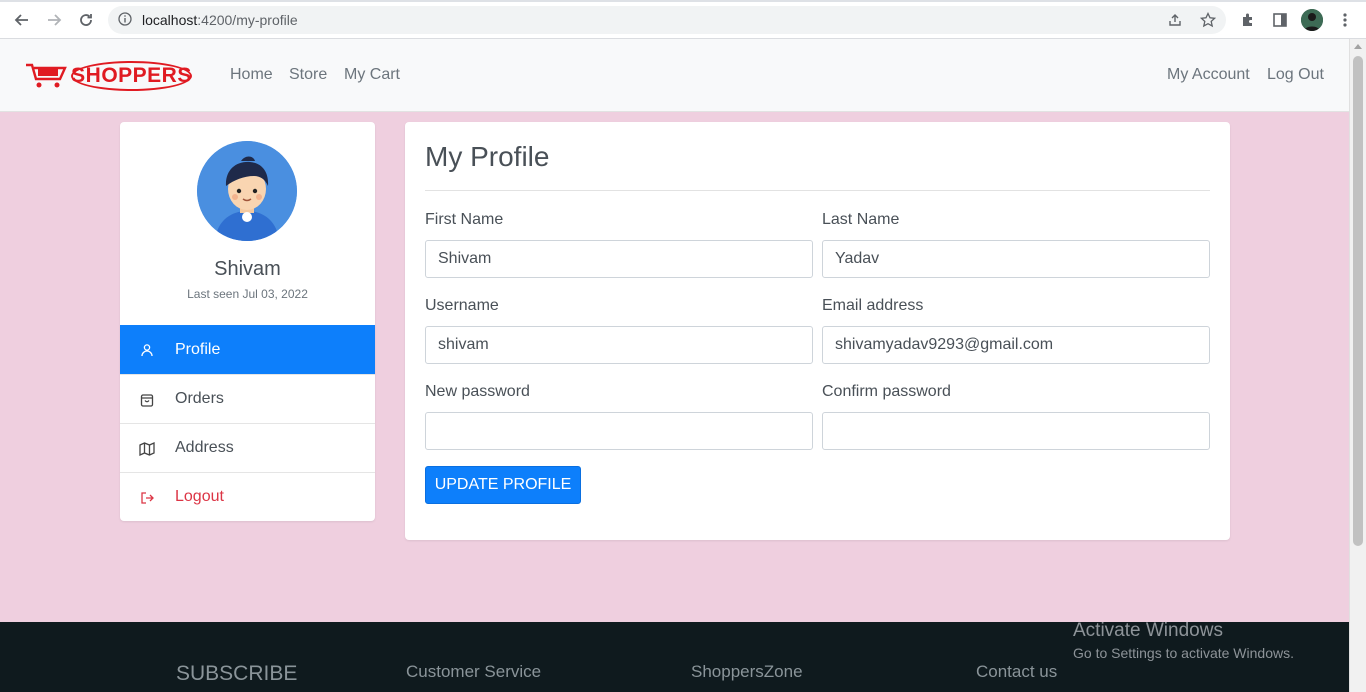  Describe the element at coordinates (886, 391) in the screenshot. I see `confirm-password-label: Confirm password` at that location.